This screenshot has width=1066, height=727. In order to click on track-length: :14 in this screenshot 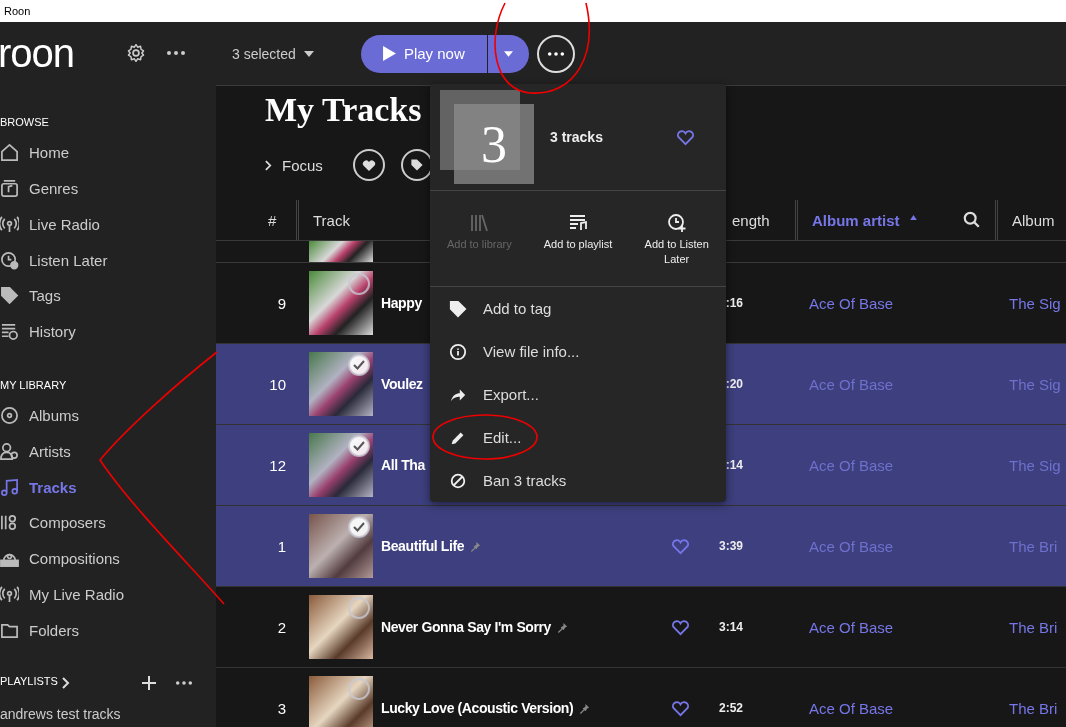, I will do `click(734, 465)`.